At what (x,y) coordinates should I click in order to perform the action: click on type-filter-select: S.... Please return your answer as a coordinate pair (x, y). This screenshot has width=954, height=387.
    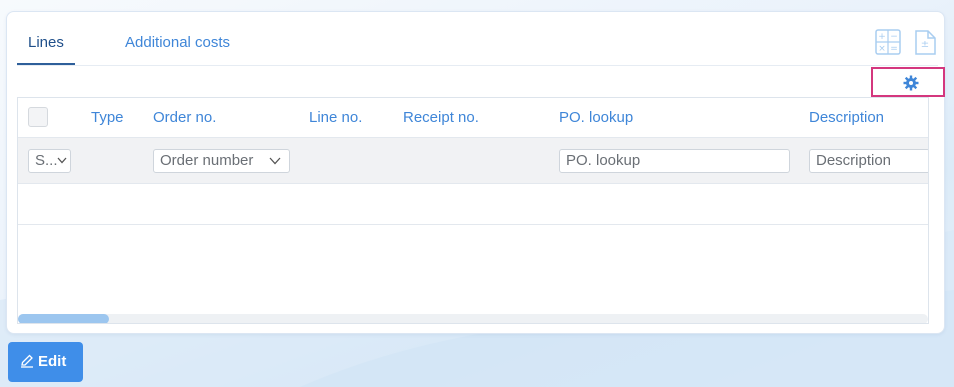
    Looking at the image, I should click on (49, 161).